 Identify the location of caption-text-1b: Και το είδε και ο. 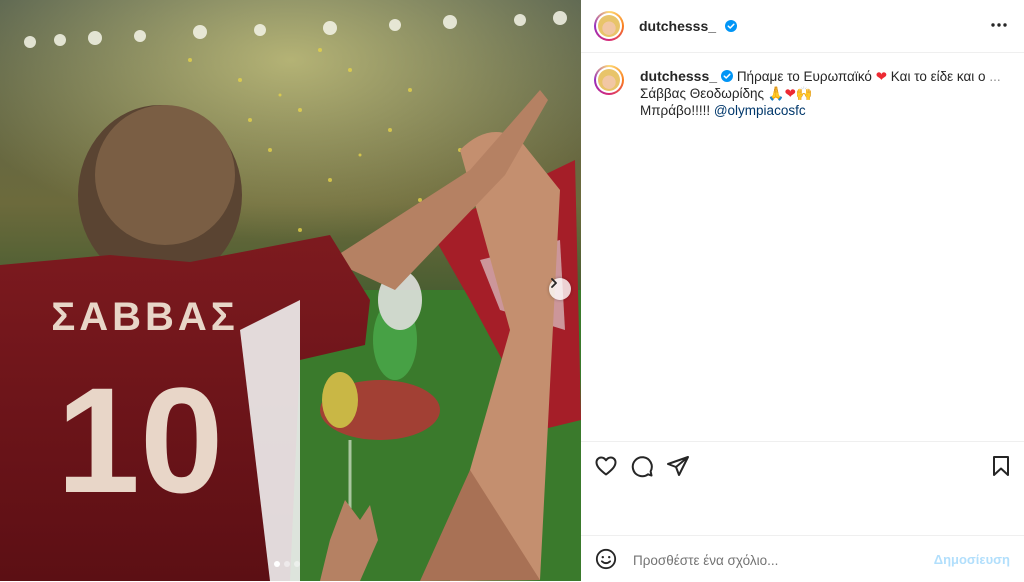
(938, 76).